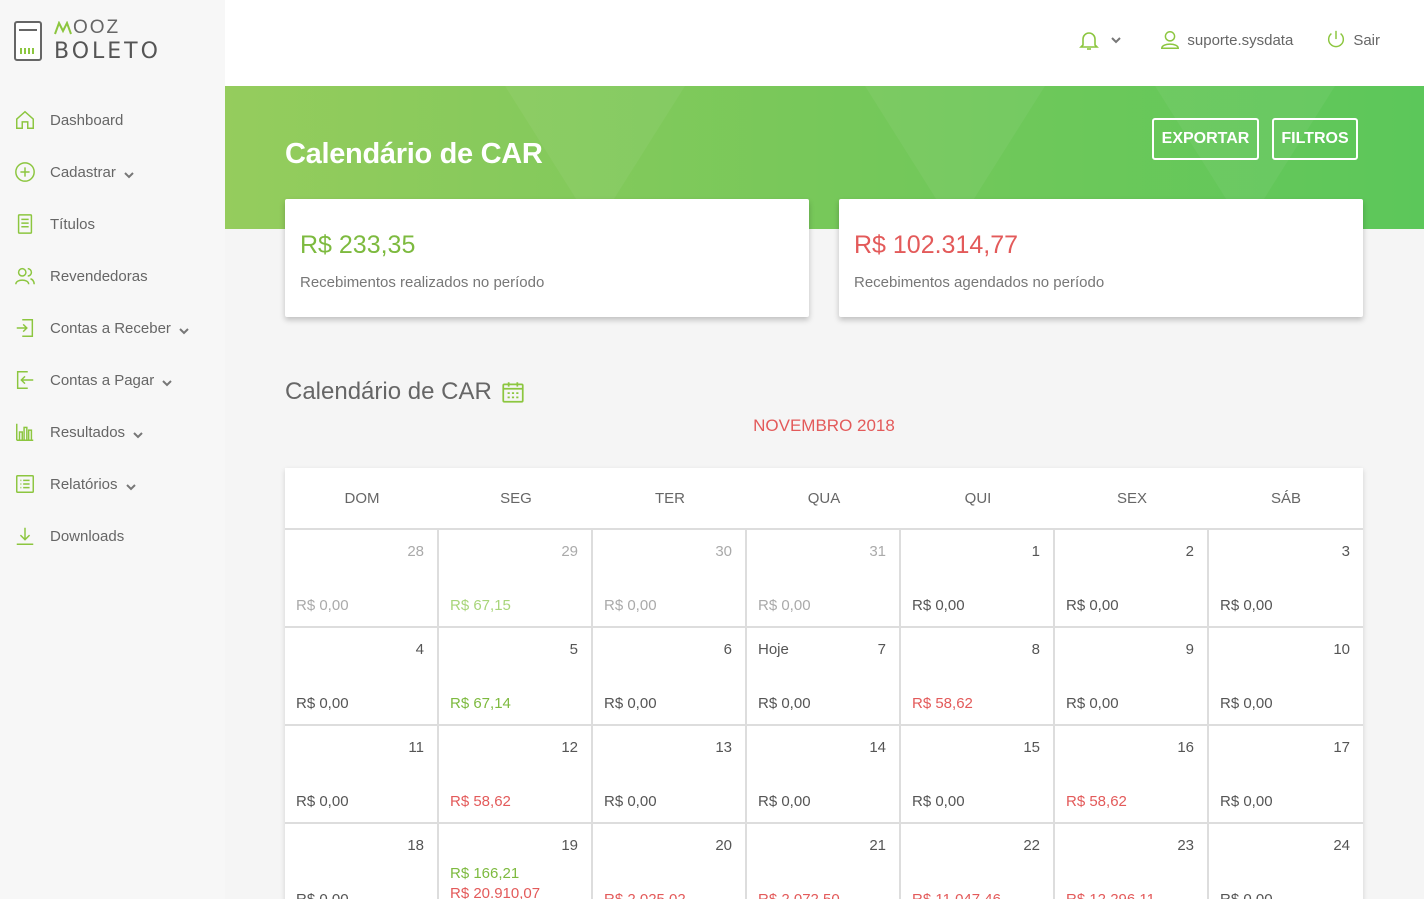 The height and width of the screenshot is (899, 1424). I want to click on day-number: 16, so click(1185, 747).